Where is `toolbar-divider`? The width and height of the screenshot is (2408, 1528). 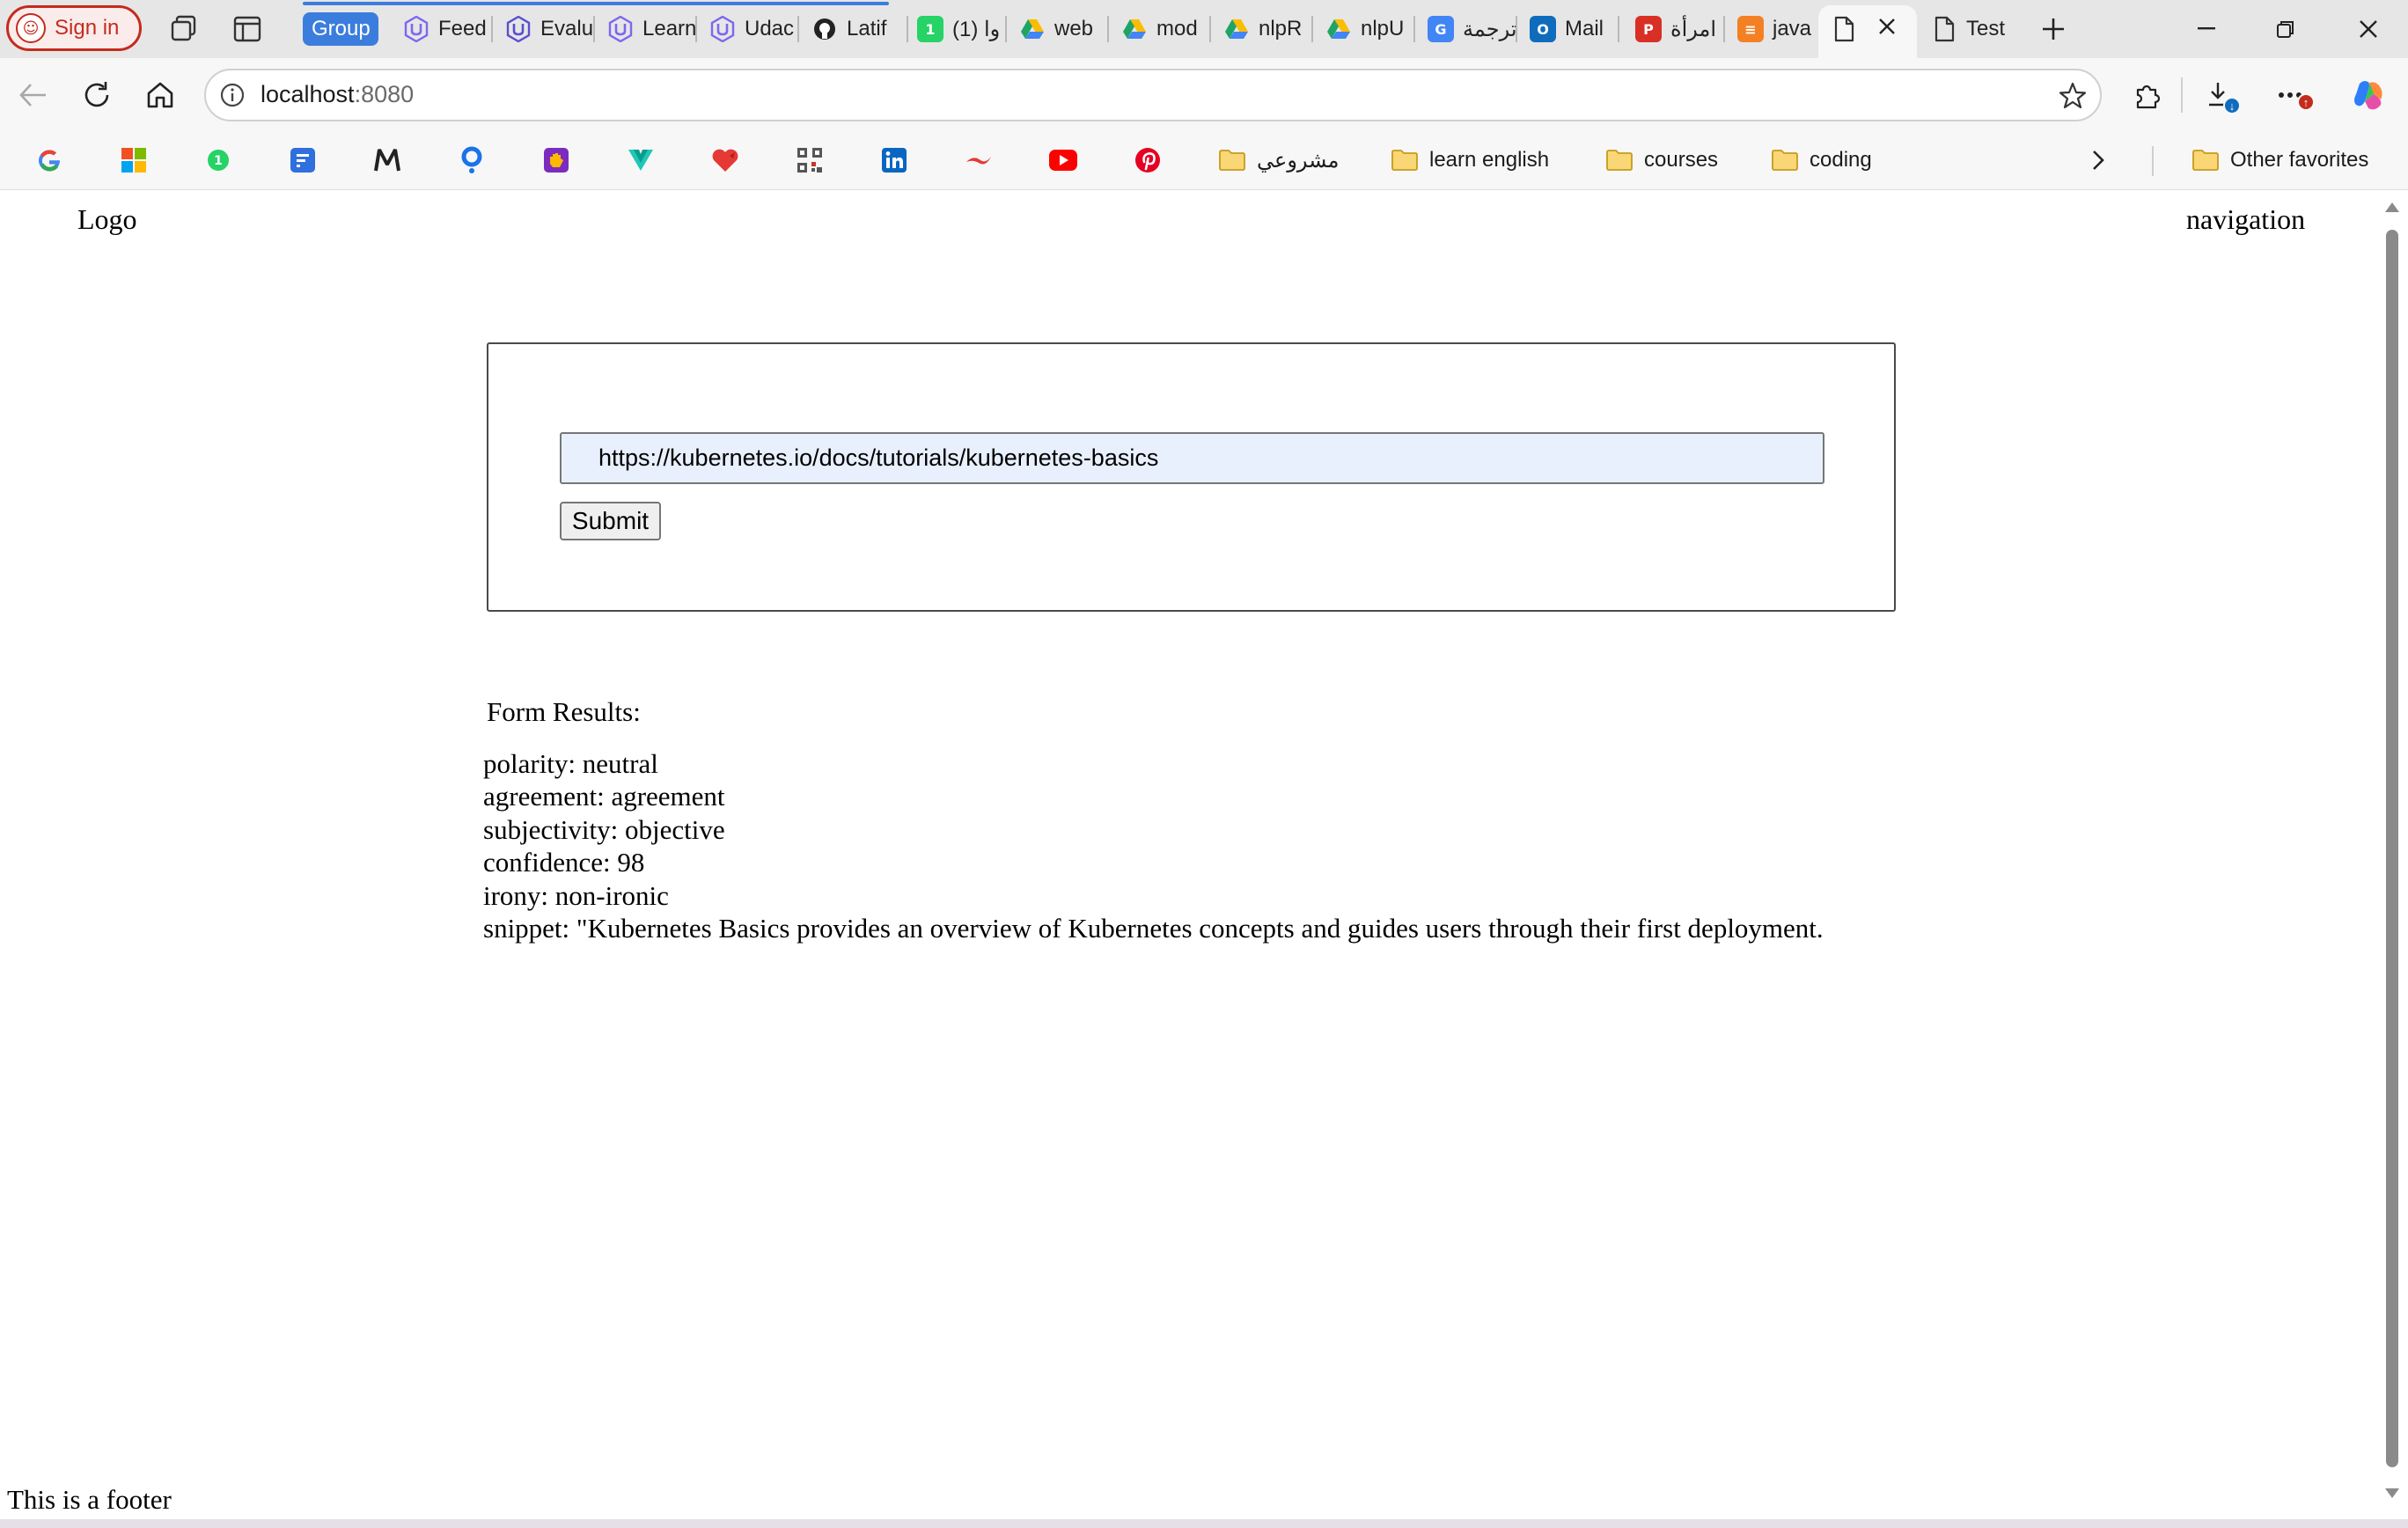 toolbar-divider is located at coordinates (2182, 95).